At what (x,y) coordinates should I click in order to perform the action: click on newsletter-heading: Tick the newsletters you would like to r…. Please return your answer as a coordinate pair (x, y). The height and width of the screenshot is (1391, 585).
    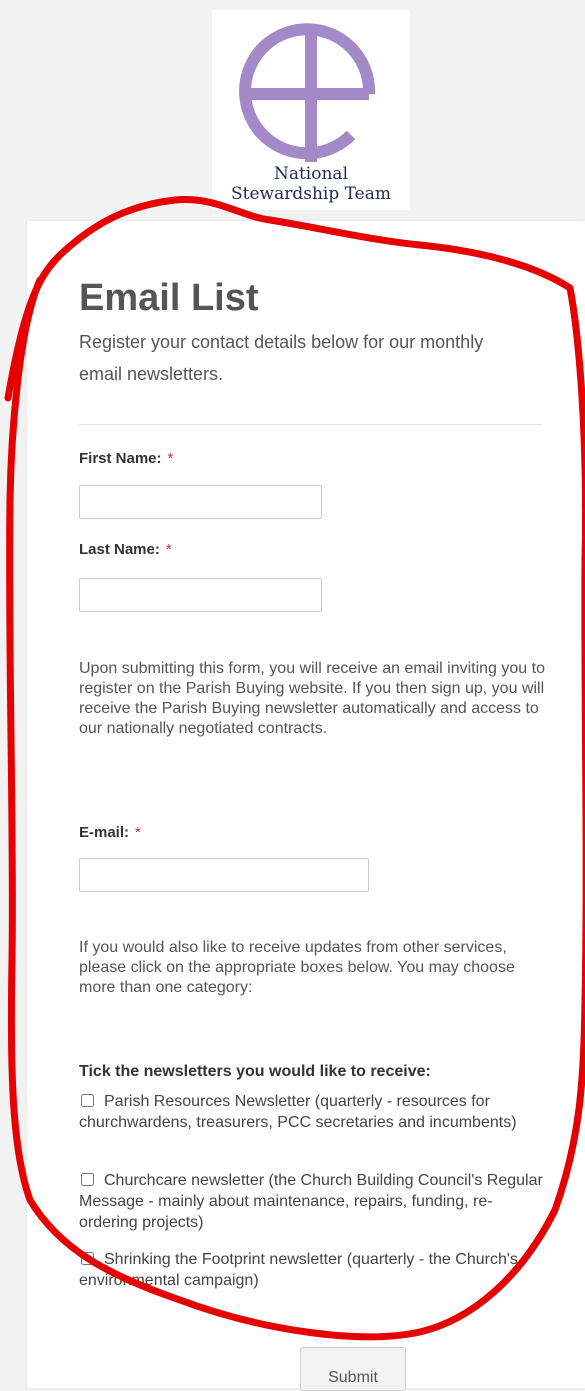
    Looking at the image, I should click on (255, 1071).